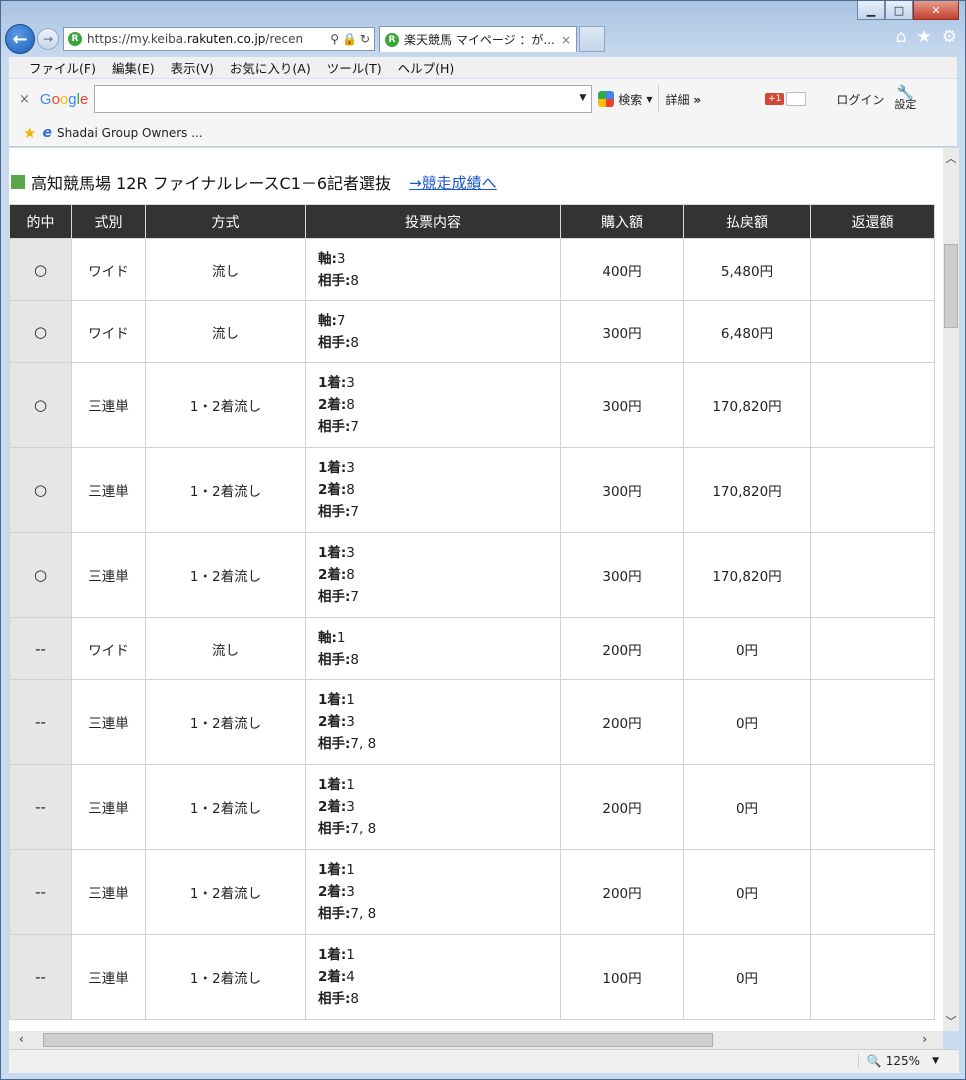 The height and width of the screenshot is (1080, 966). Describe the element at coordinates (898, 1061) in the screenshot. I see `zoom-control: 🔍 125% ▼` at that location.